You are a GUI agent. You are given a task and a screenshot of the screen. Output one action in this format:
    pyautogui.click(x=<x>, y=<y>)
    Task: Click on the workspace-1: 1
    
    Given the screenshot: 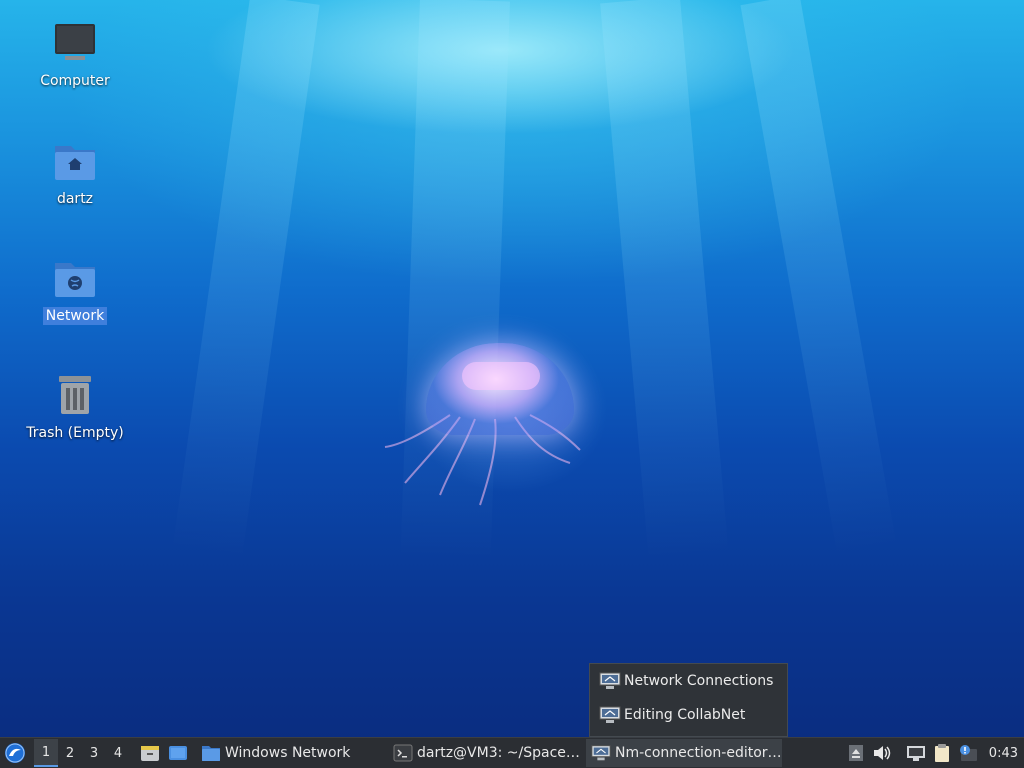 What is the action you would take?
    pyautogui.click(x=46, y=753)
    